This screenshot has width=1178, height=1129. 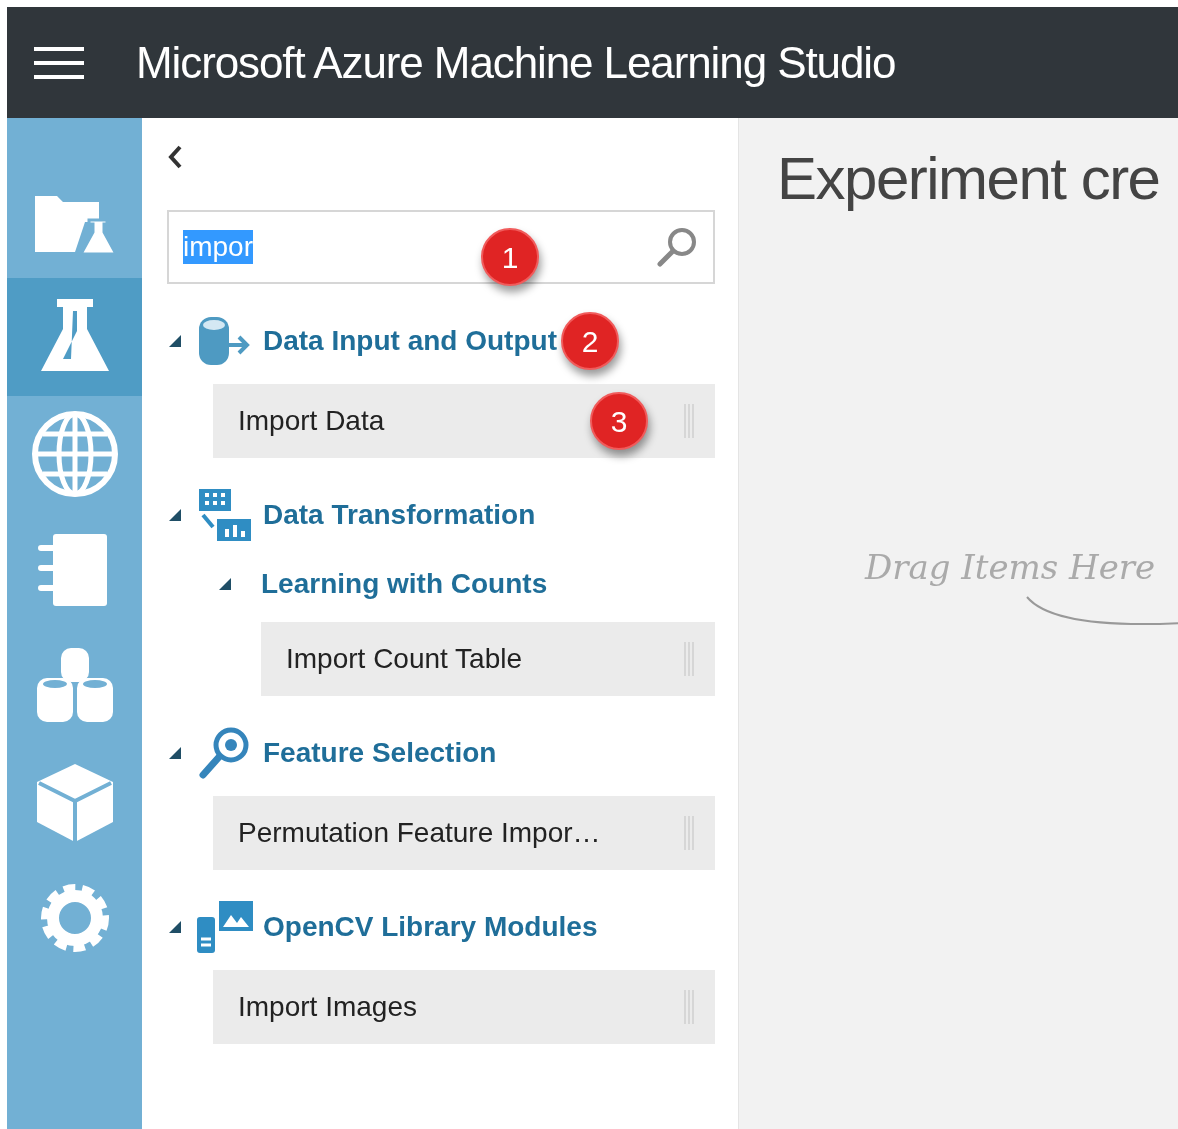 What do you see at coordinates (589, 341) in the screenshot?
I see `callout-number: 2` at bounding box center [589, 341].